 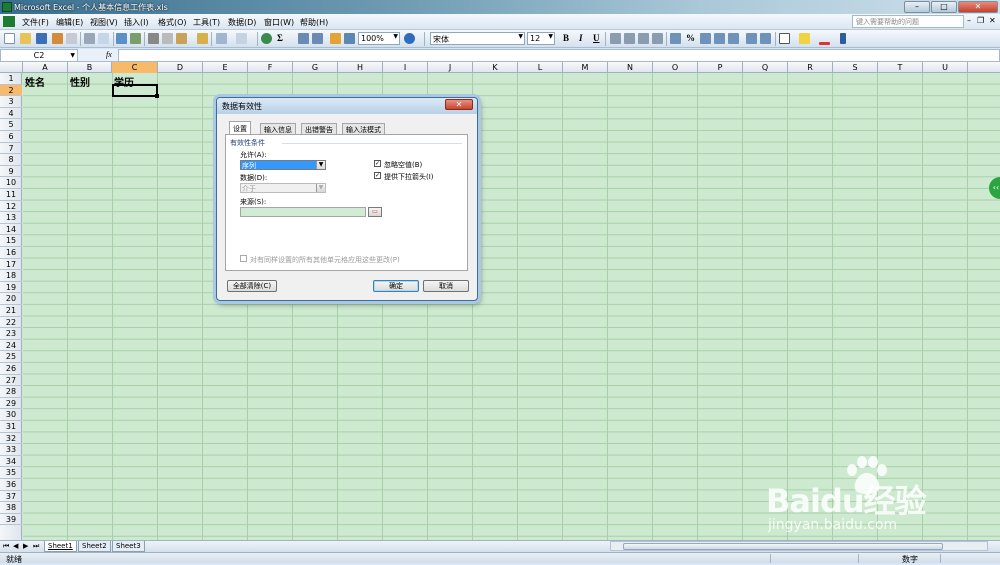 I want to click on close-icon: ✕, so click(x=978, y=7).